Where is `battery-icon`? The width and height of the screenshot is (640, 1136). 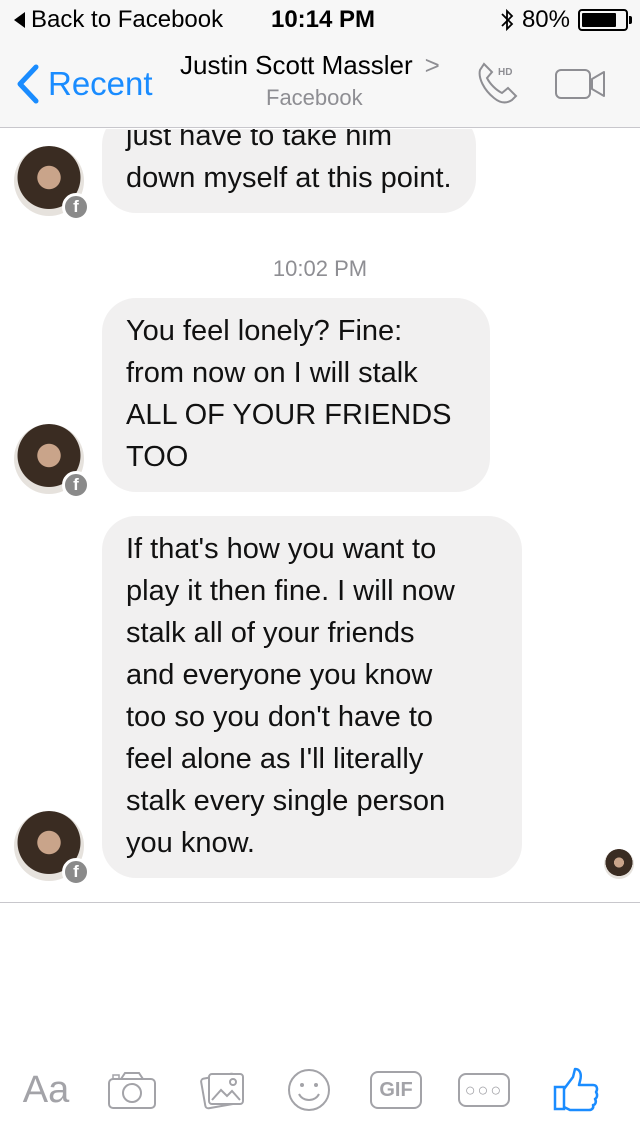
battery-icon is located at coordinates (605, 20).